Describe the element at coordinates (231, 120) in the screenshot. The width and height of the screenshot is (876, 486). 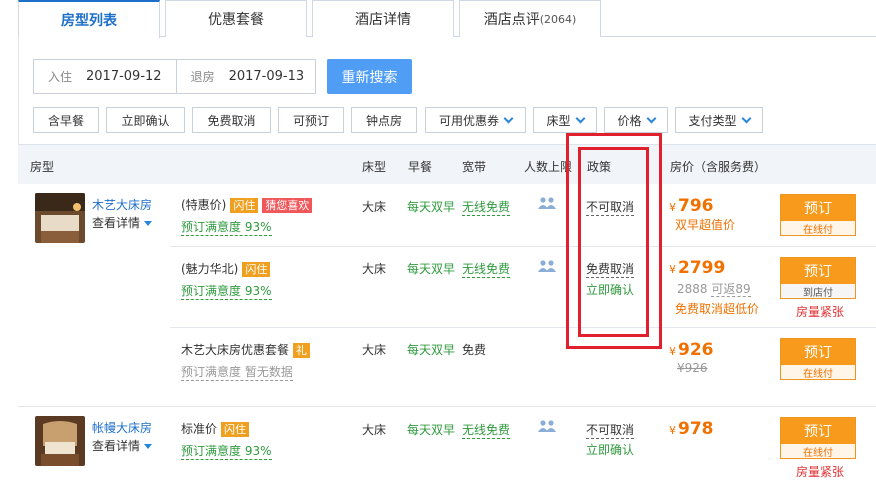
I see `filter-free-cancel: 免费取消` at that location.